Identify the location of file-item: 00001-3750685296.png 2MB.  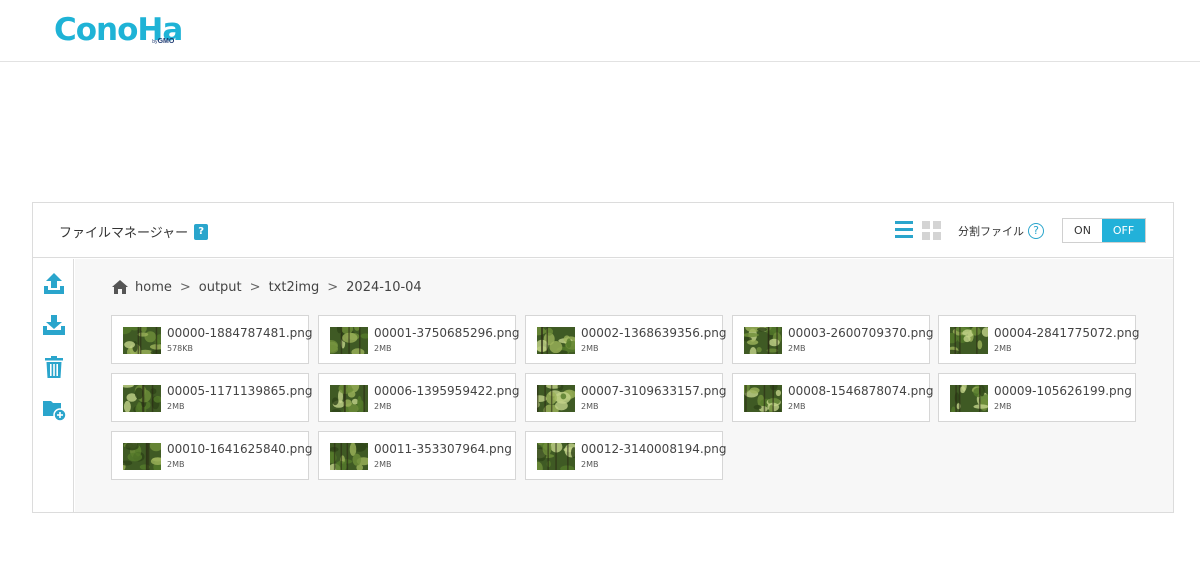
(419, 339).